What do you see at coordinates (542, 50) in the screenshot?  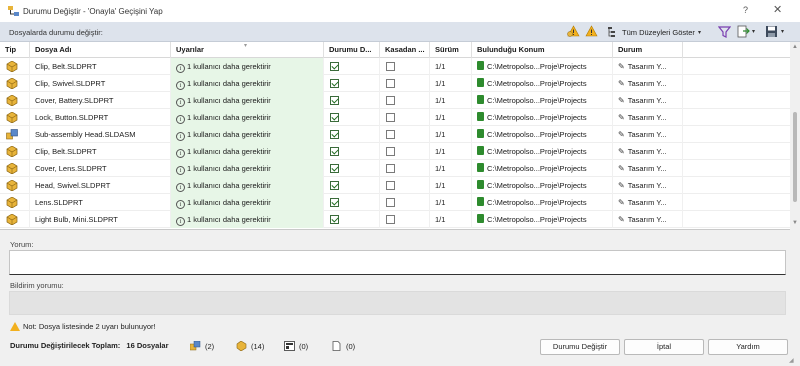 I see `col-location: Bulunduğu Konum` at bounding box center [542, 50].